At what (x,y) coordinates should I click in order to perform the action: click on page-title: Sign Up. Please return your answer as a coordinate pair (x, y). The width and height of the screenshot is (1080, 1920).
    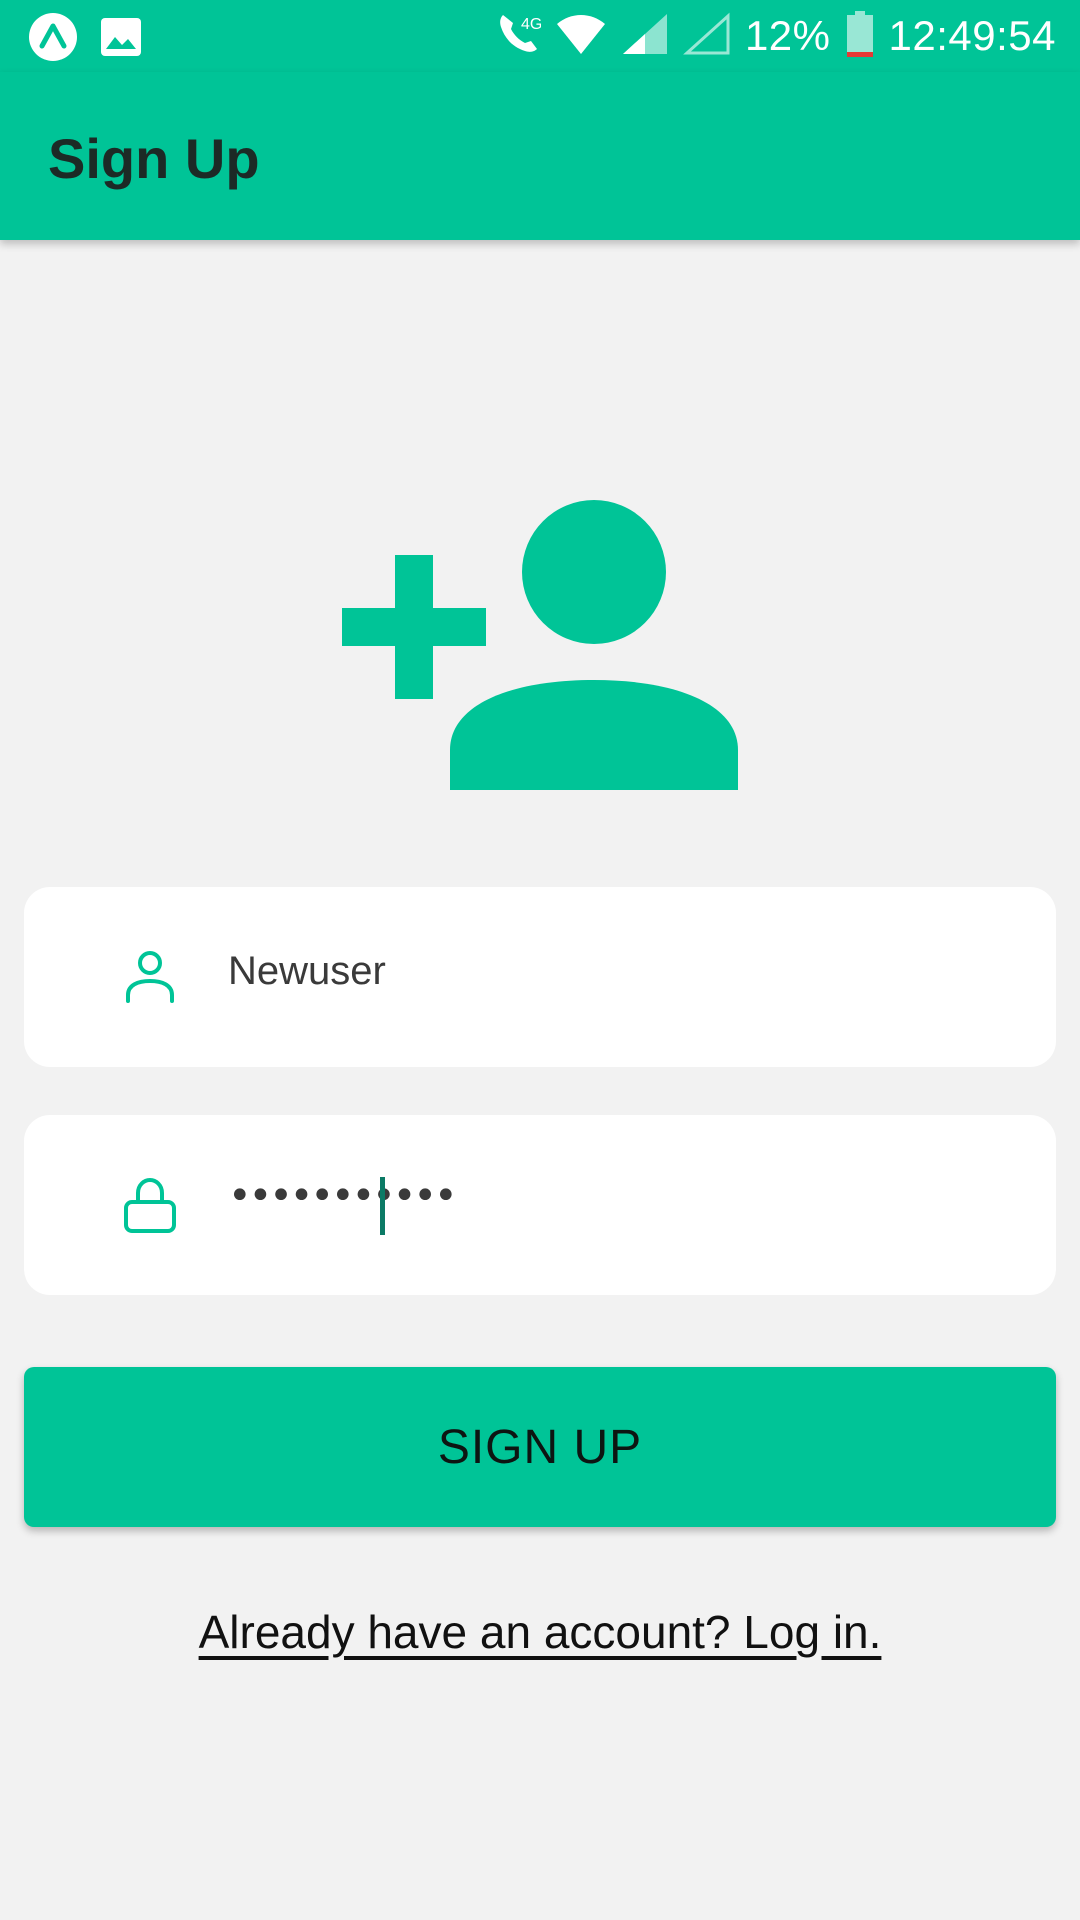
    Looking at the image, I should click on (154, 158).